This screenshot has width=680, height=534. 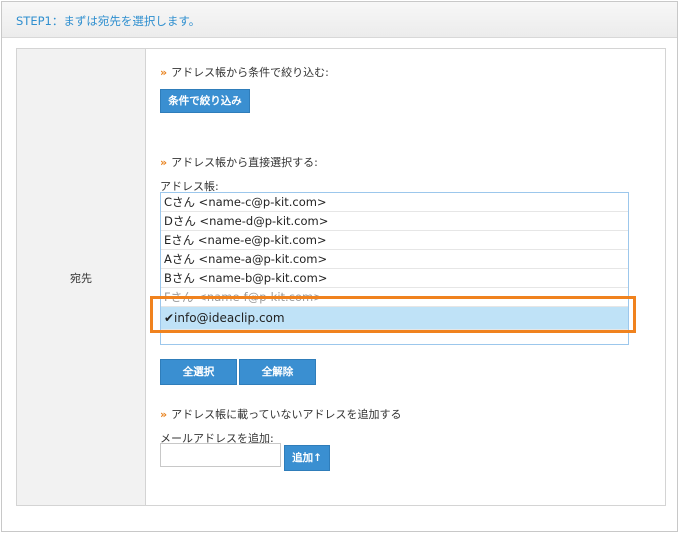 What do you see at coordinates (394, 202) in the screenshot?
I see `address-option: Cさん <name-c@p-kit.com>` at bounding box center [394, 202].